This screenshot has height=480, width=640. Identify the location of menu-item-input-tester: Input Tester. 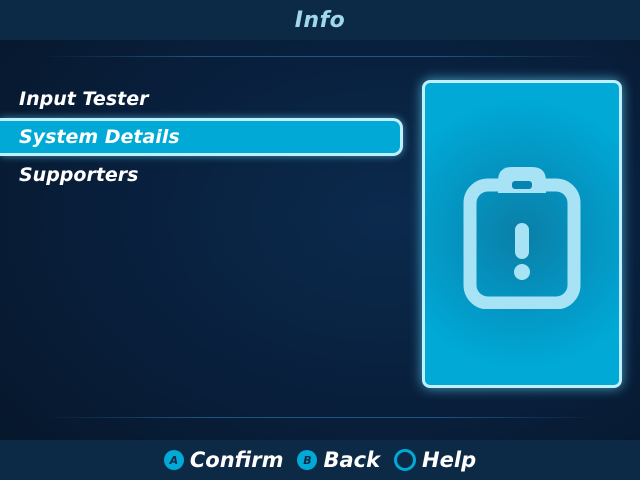
(202, 99).